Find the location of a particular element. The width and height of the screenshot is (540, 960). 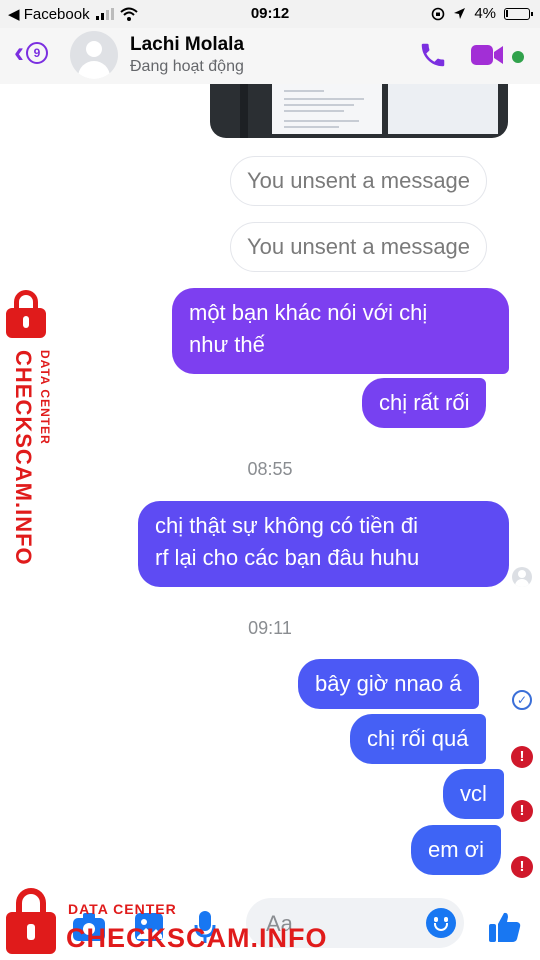

message-text: vcl is located at coordinates (473, 793).